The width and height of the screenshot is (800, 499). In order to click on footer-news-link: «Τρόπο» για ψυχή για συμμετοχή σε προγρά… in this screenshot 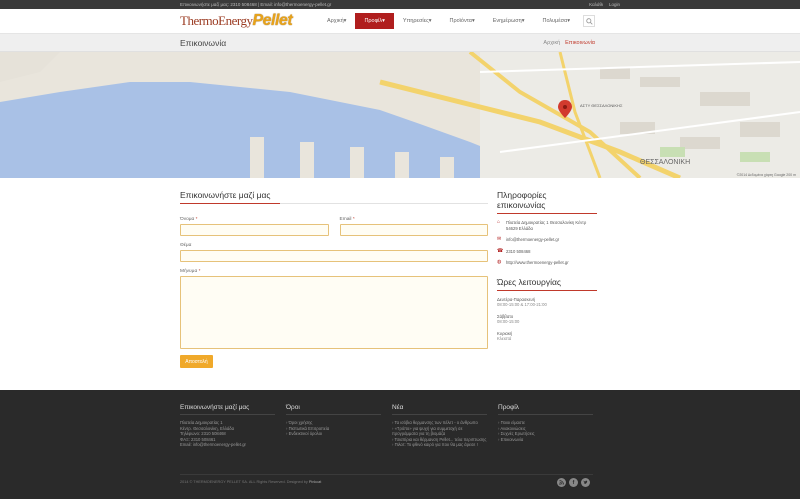, I will do `click(439, 431)`.